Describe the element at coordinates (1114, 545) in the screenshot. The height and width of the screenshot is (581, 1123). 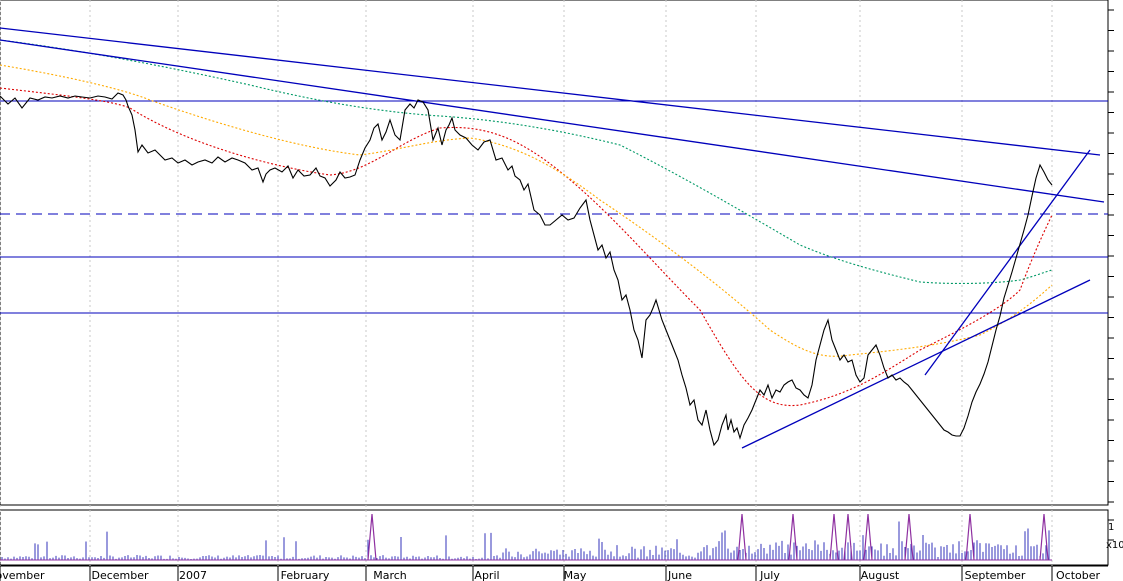
I see `volume-axis-label-x10: x10` at that location.